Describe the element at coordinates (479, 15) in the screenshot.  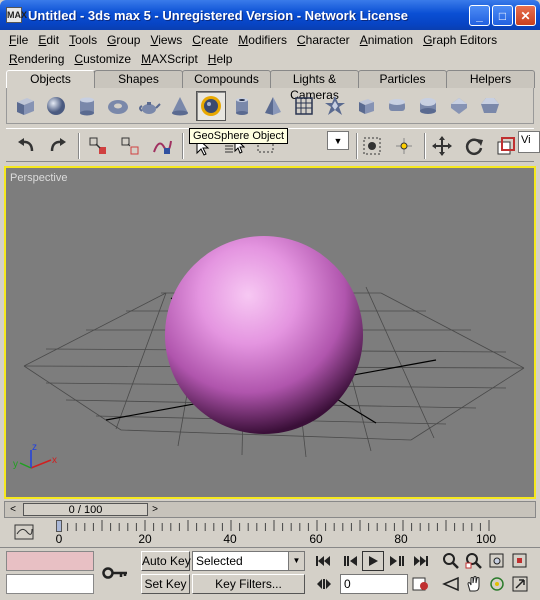
I see `minimize-button: _` at that location.